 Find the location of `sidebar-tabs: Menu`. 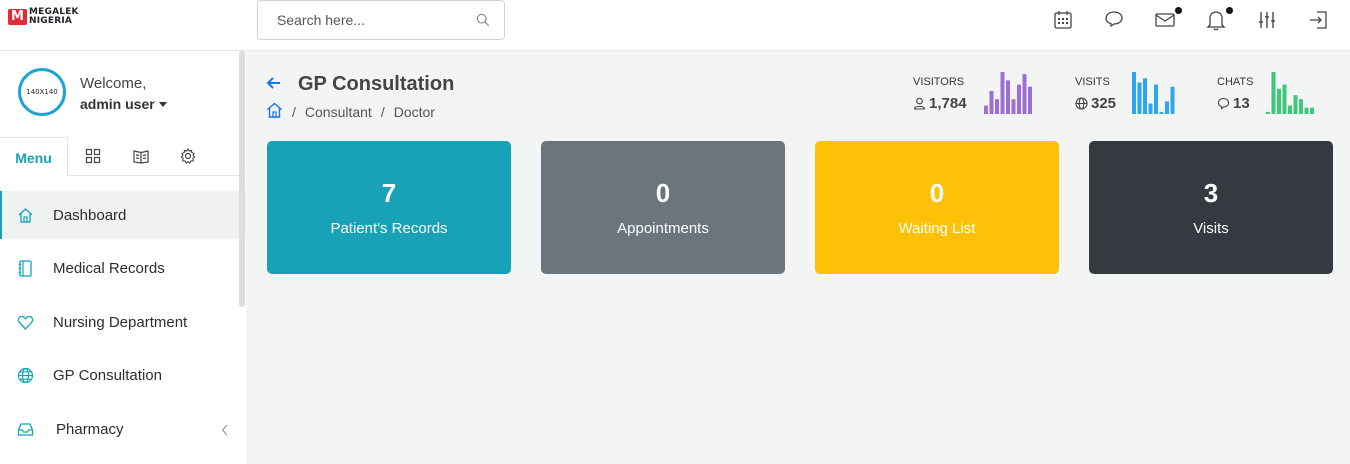

sidebar-tabs: Menu is located at coordinates (123, 157).